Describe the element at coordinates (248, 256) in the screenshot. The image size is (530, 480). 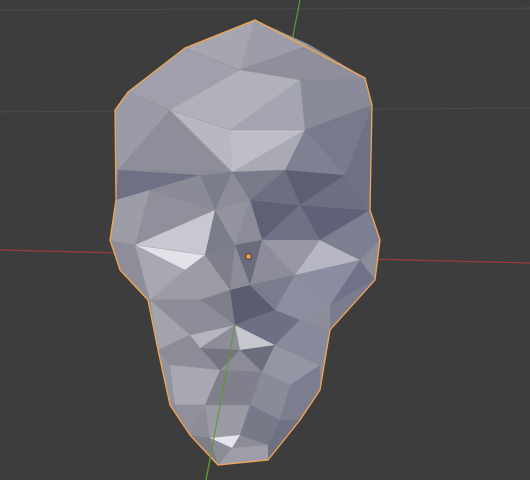
I see `object-origin-dot` at that location.